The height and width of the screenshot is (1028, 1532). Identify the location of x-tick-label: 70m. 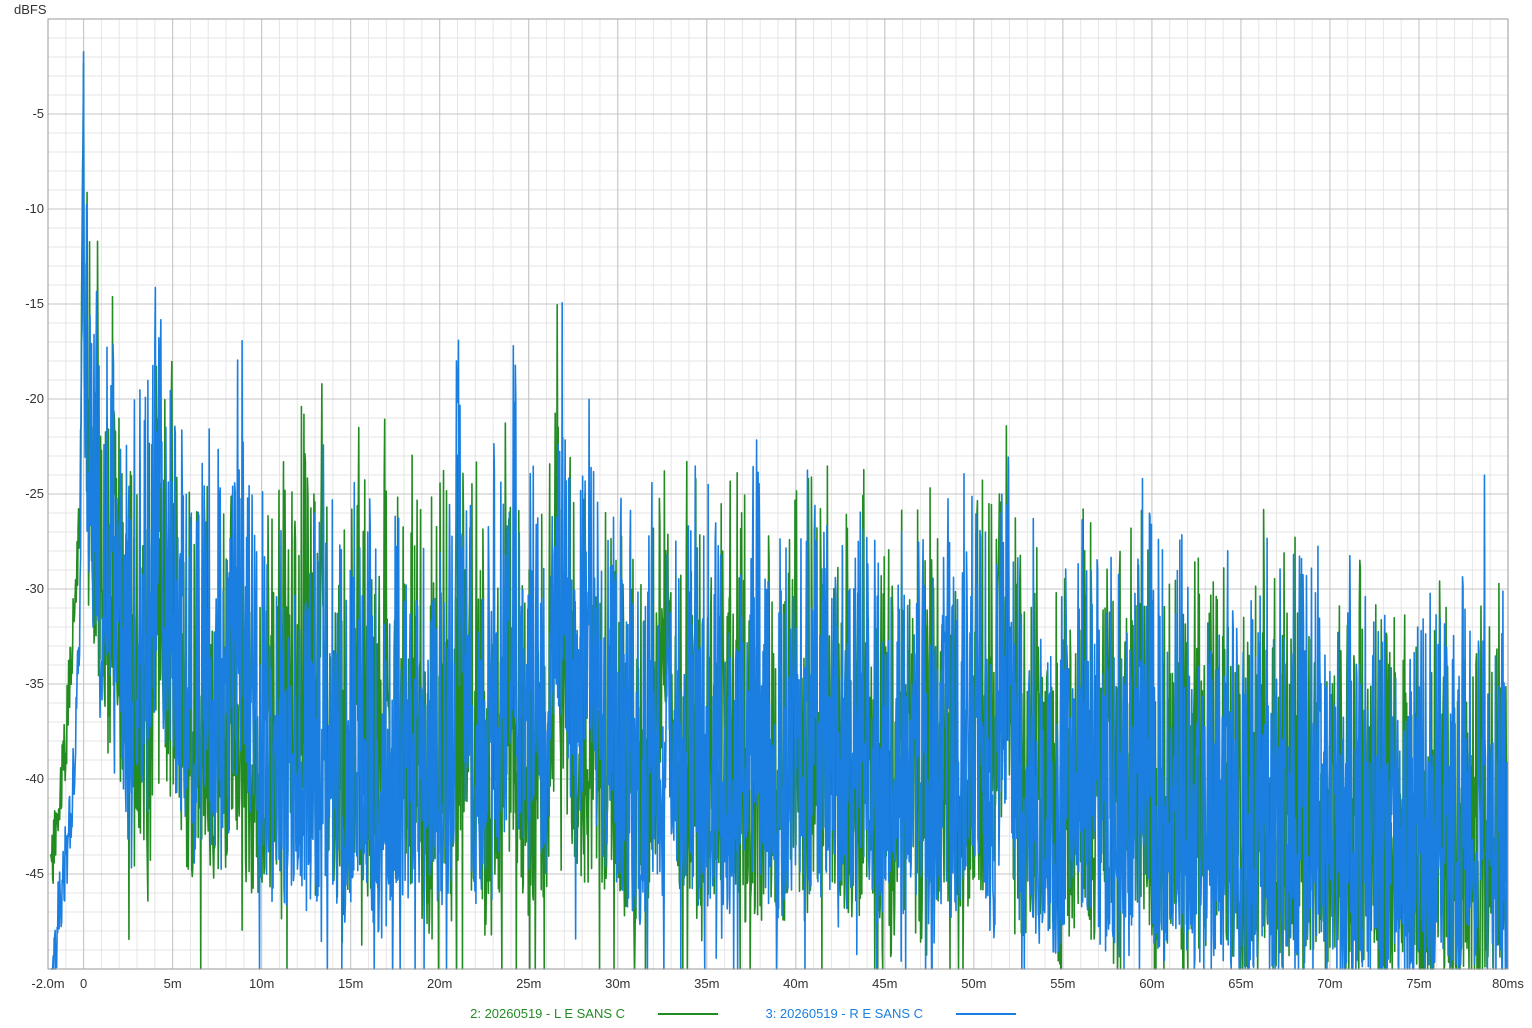
(1329, 983).